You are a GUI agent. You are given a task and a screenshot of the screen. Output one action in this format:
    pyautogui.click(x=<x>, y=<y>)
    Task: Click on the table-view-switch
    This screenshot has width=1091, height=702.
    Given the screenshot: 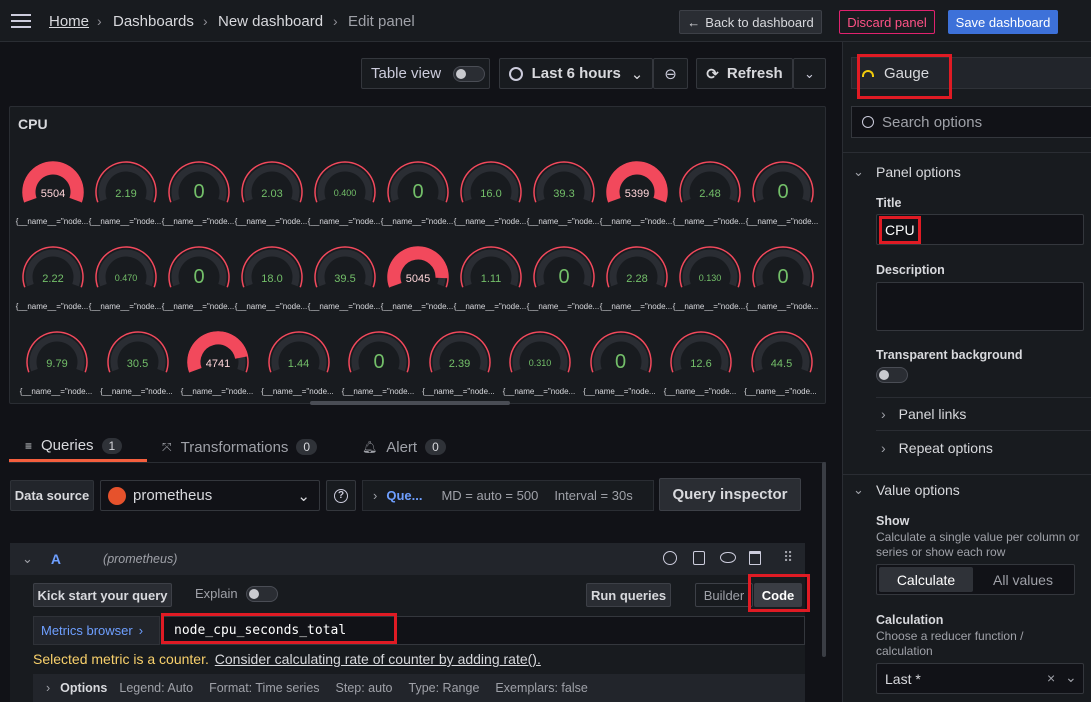 What is the action you would take?
    pyautogui.click(x=469, y=73)
    